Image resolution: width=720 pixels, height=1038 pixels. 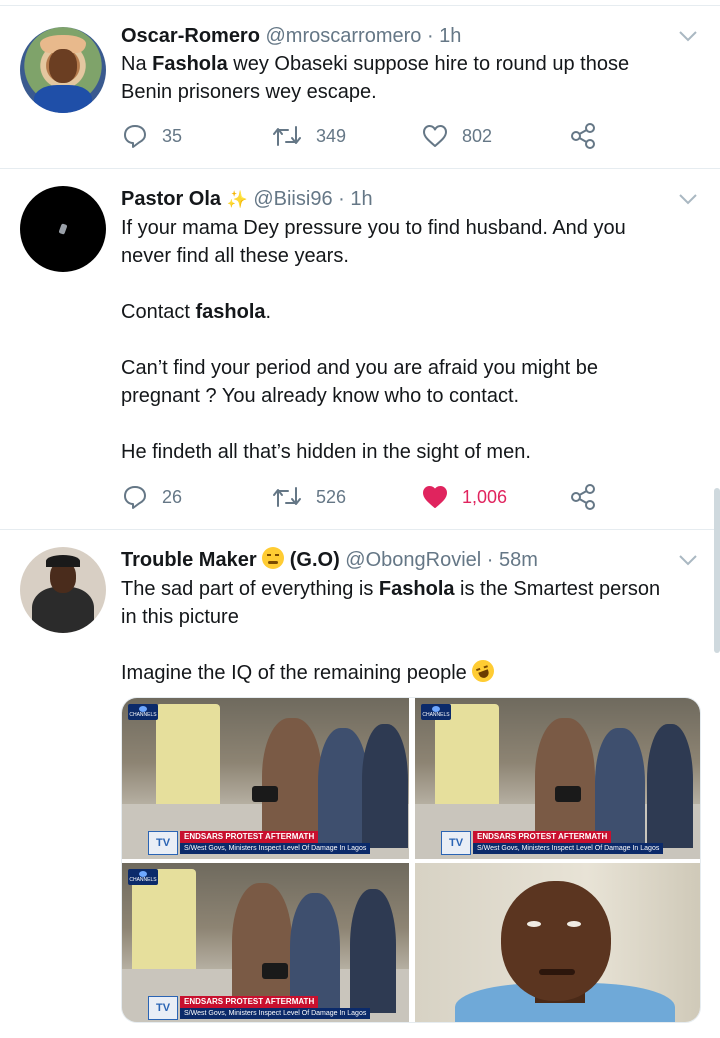 I want to click on mention-text: fashola, so click(x=230, y=312).